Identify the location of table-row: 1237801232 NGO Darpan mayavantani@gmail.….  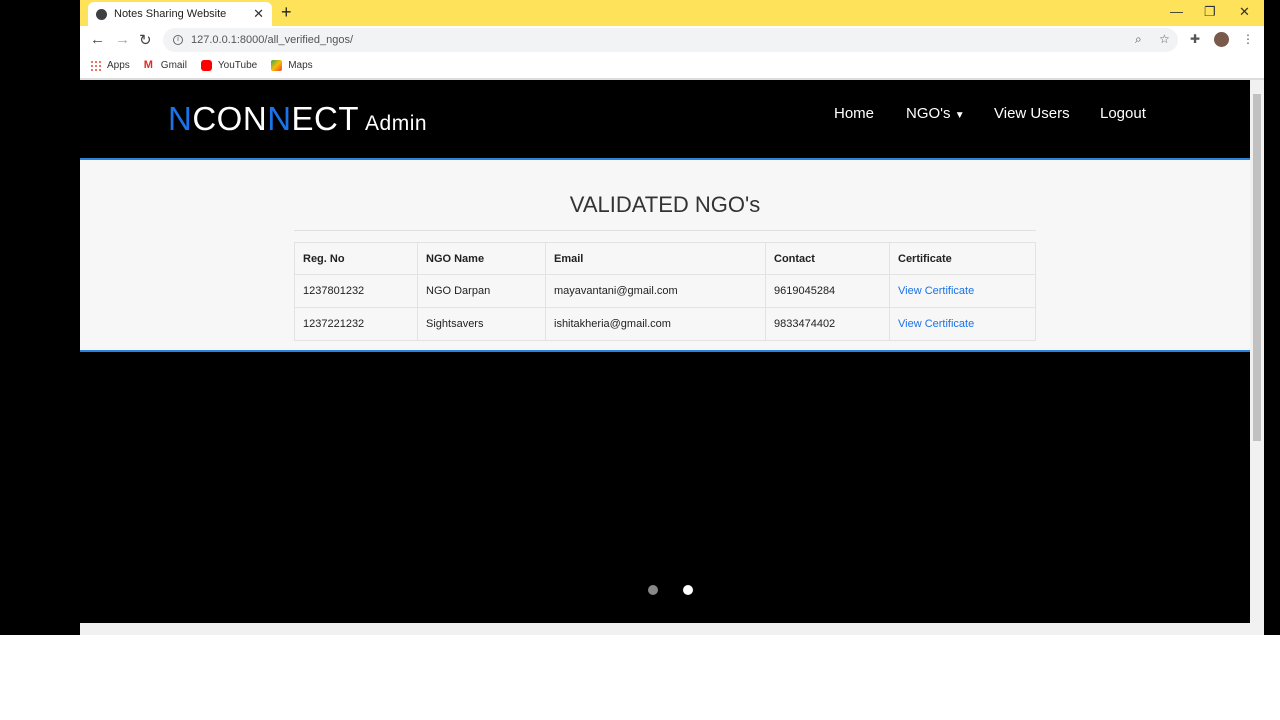
(665, 291).